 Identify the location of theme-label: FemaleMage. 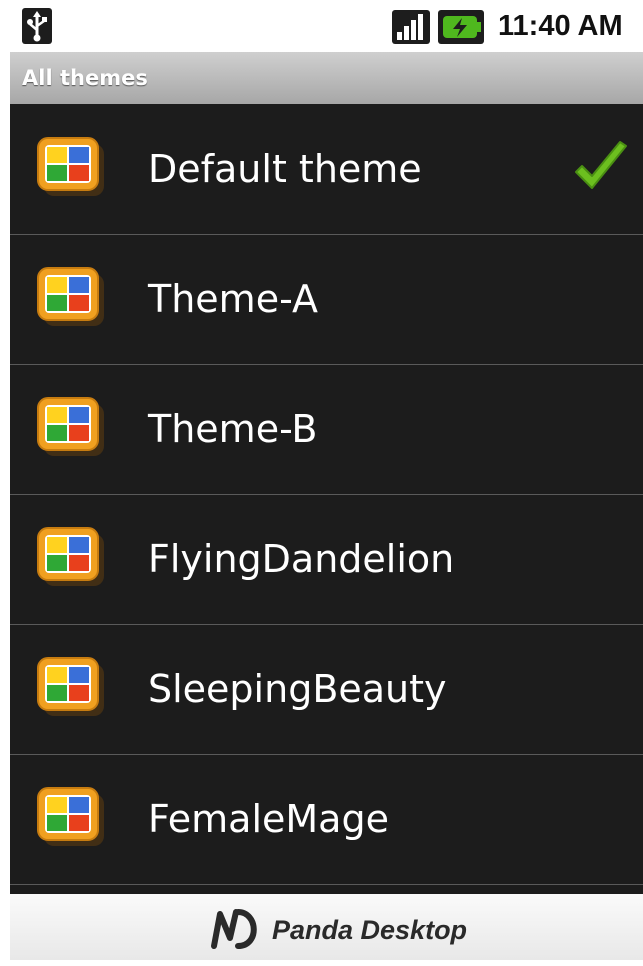
(268, 819).